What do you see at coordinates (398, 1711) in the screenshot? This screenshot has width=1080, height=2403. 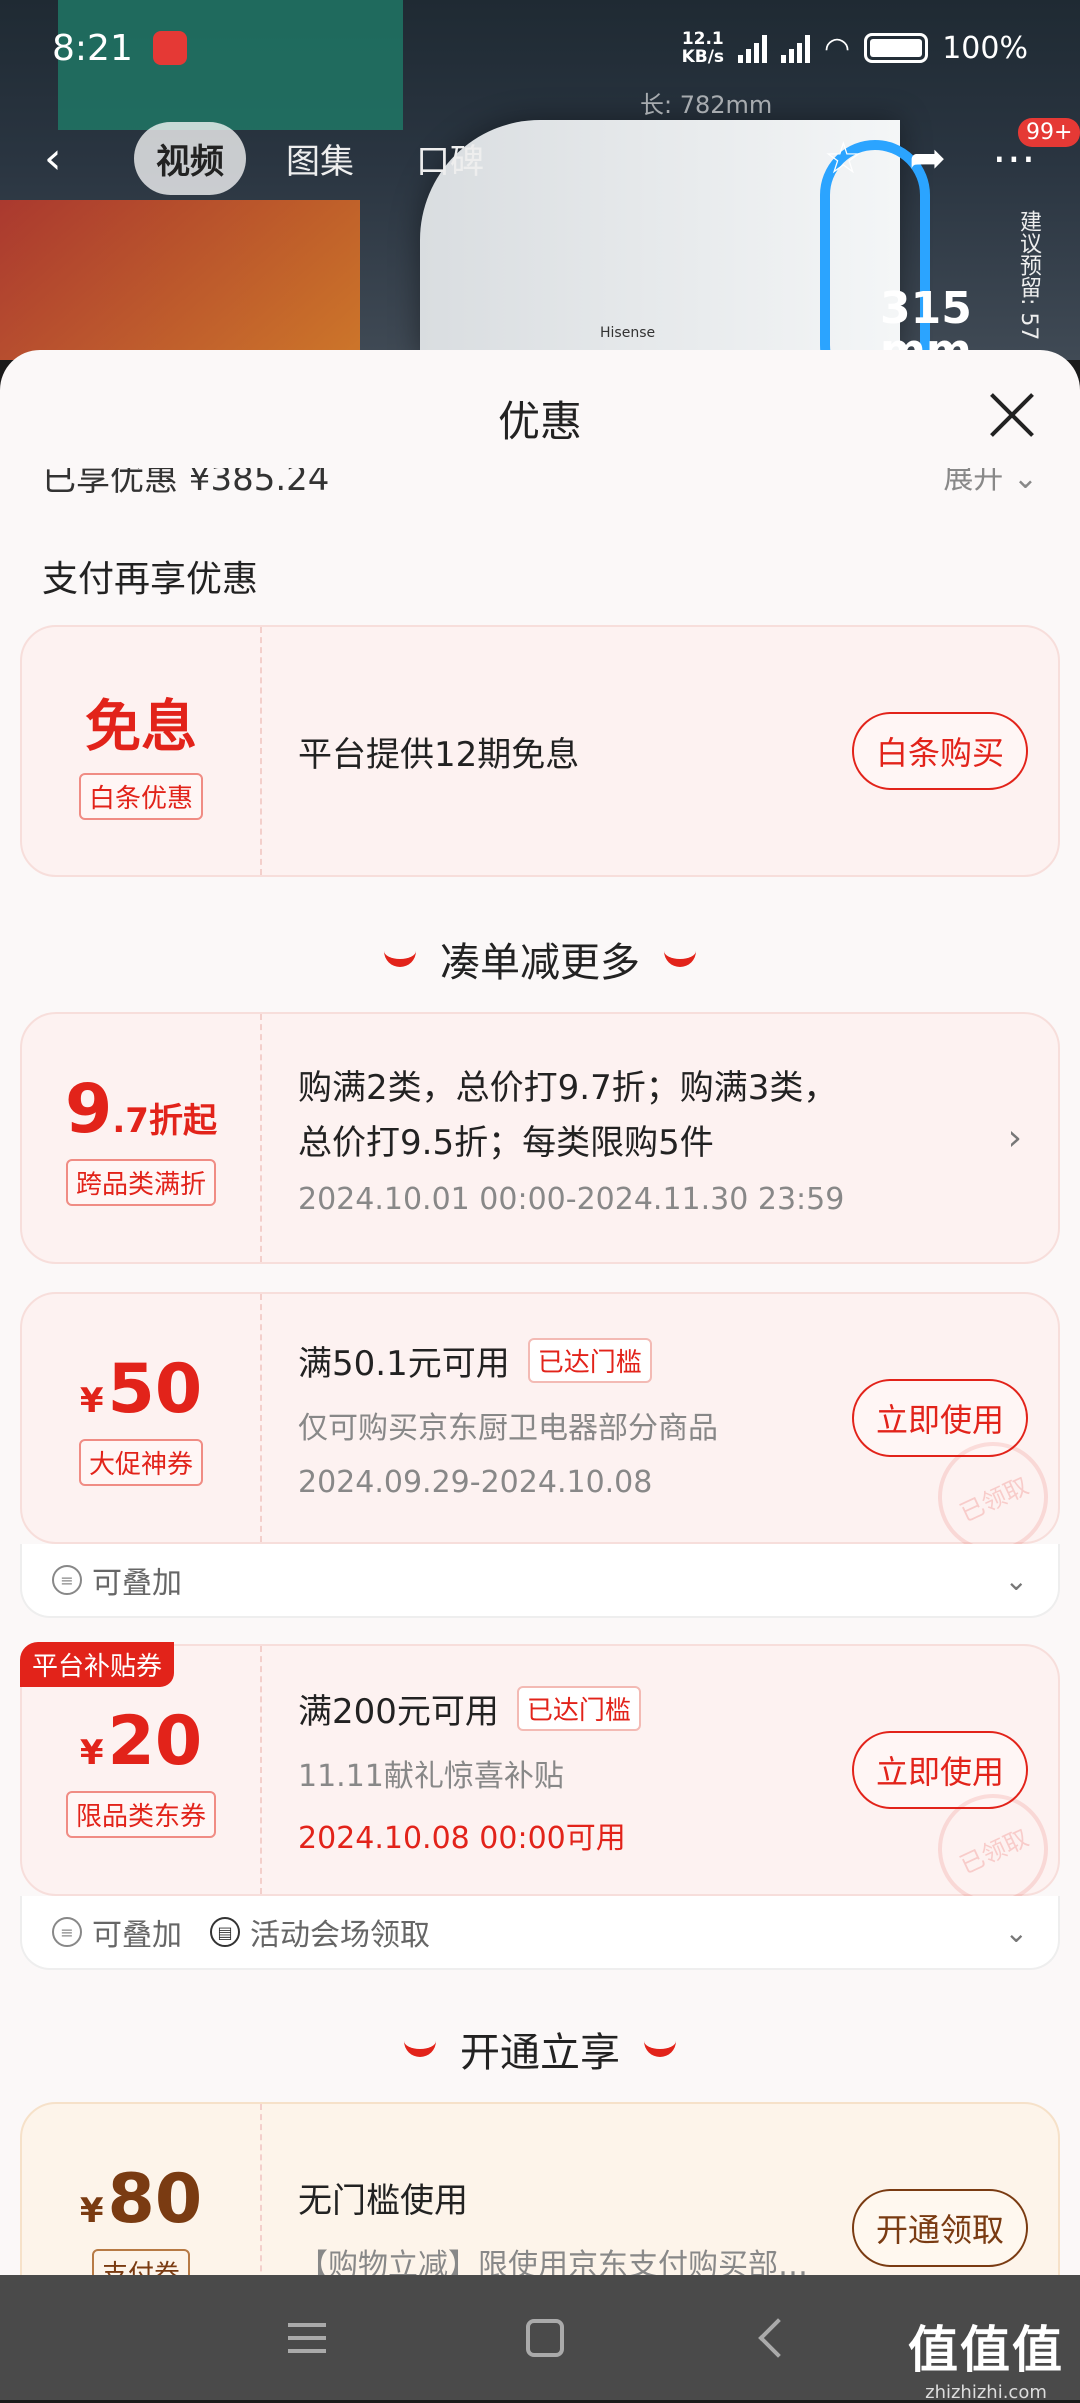 I see `coupon20-cond: 满200元可用` at bounding box center [398, 1711].